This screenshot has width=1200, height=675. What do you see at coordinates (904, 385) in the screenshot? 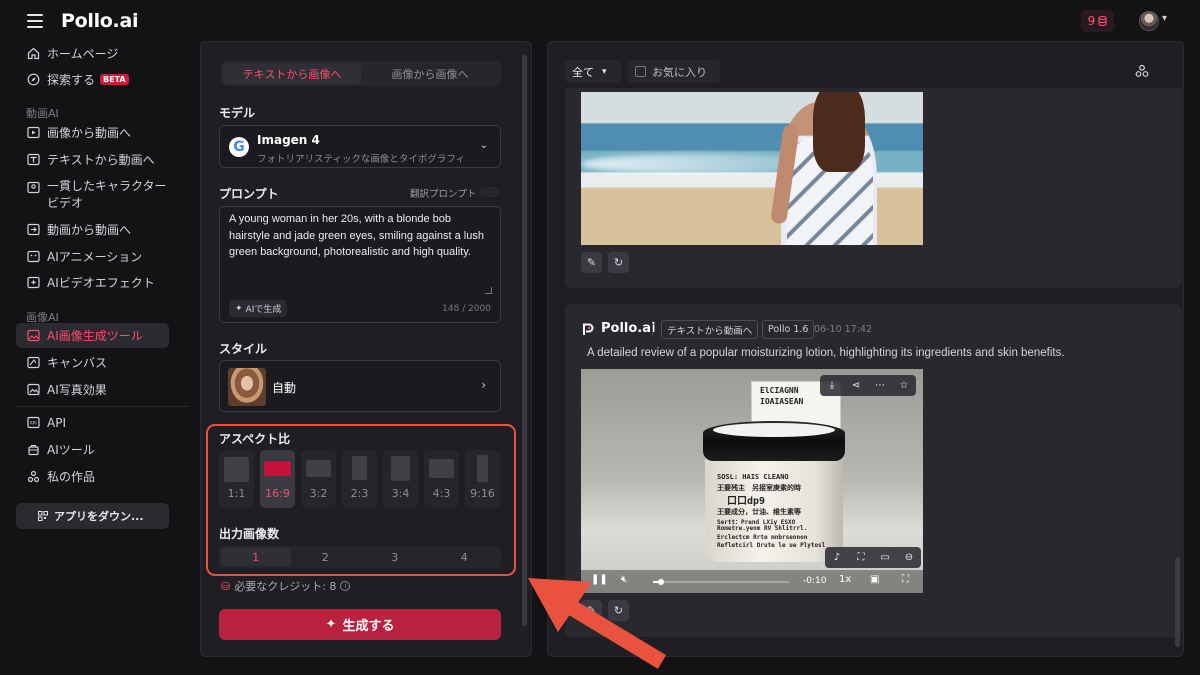
I see `star-icon: ☆` at bounding box center [904, 385].